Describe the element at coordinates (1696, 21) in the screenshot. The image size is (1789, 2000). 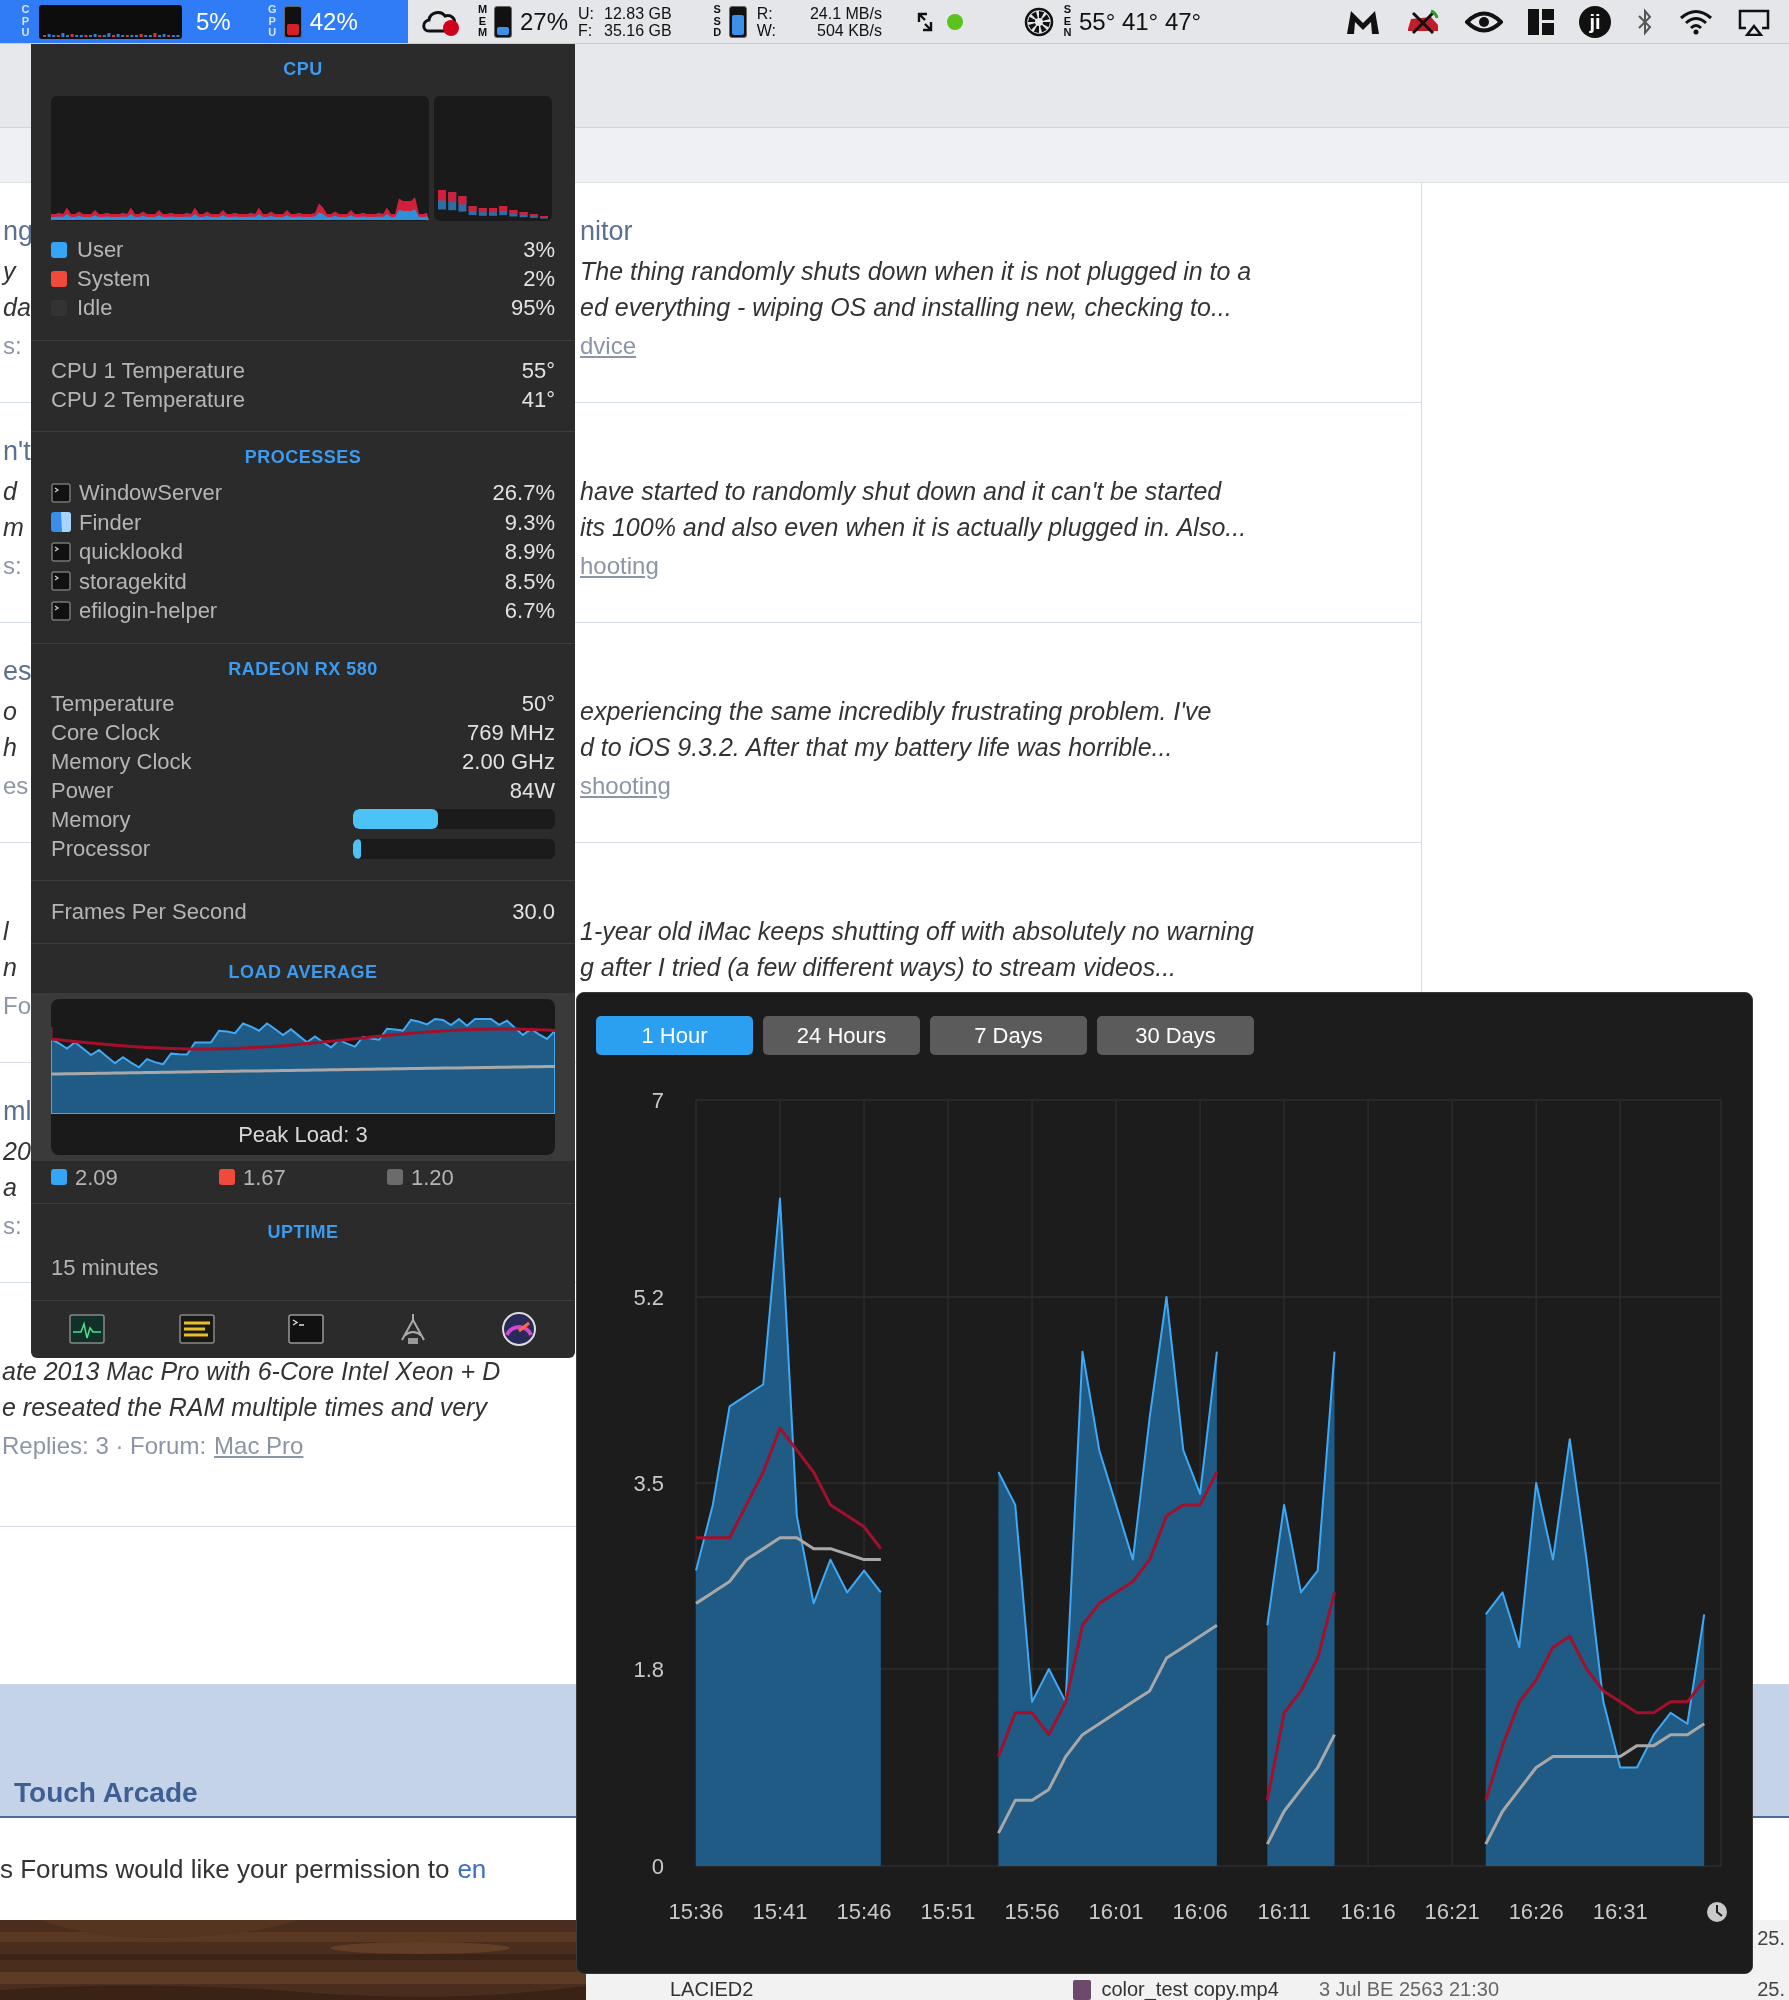
I see `wifi-icon` at that location.